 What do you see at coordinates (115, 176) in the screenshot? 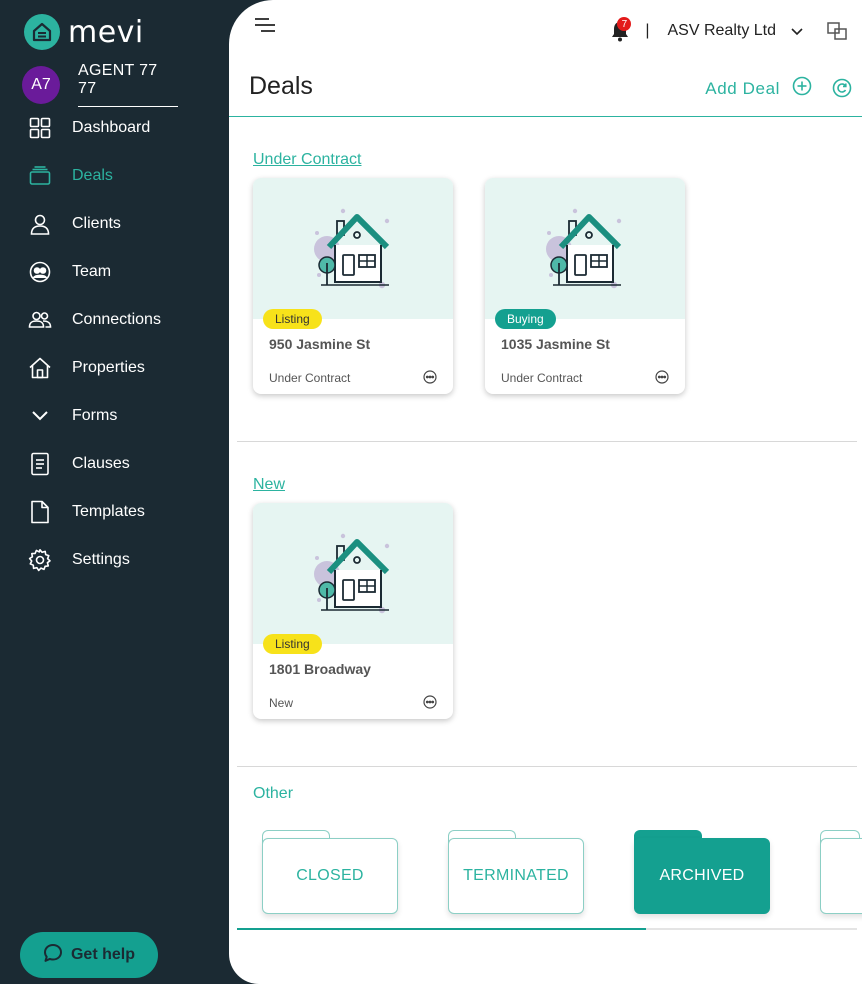
I see `sidebar-item-deals: Deals` at bounding box center [115, 176].